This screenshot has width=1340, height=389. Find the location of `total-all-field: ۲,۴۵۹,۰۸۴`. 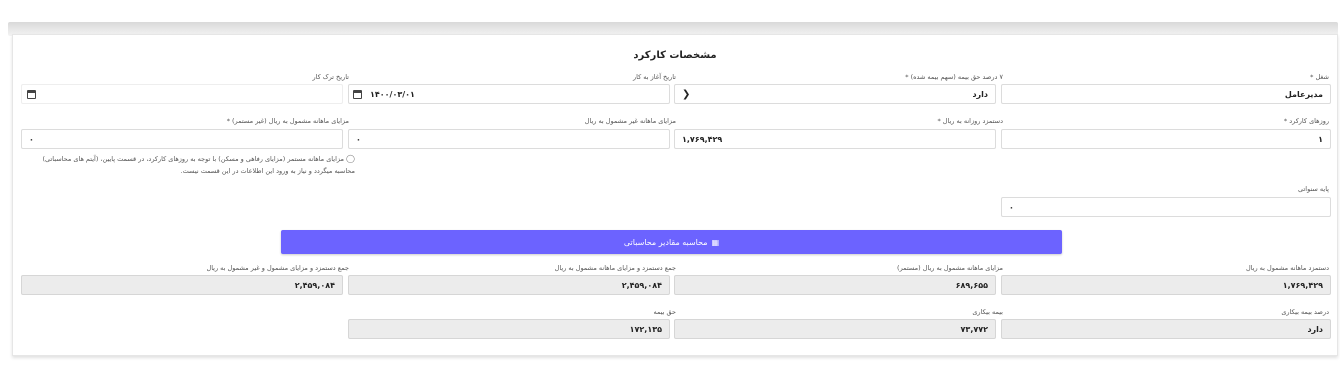

total-all-field: ۲,۴۵۹,۰۸۴ is located at coordinates (182, 285).